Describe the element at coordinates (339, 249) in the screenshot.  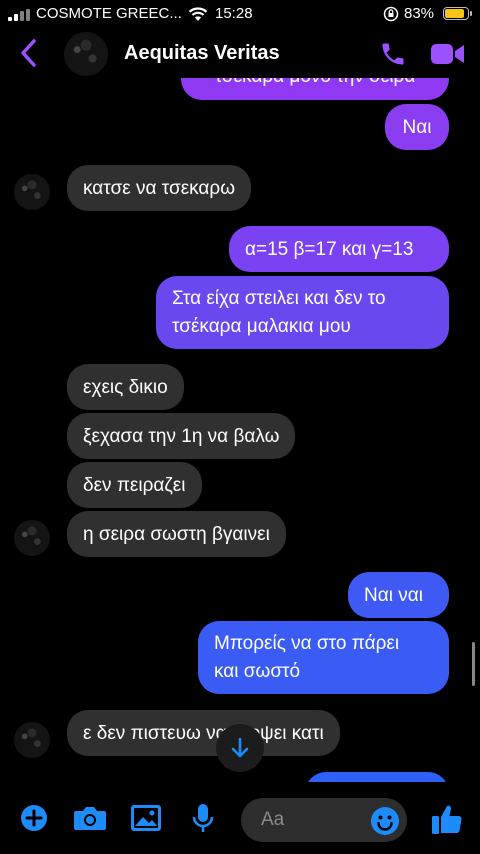
I see `message-outgoing: α=15 β=17 και γ=13` at that location.